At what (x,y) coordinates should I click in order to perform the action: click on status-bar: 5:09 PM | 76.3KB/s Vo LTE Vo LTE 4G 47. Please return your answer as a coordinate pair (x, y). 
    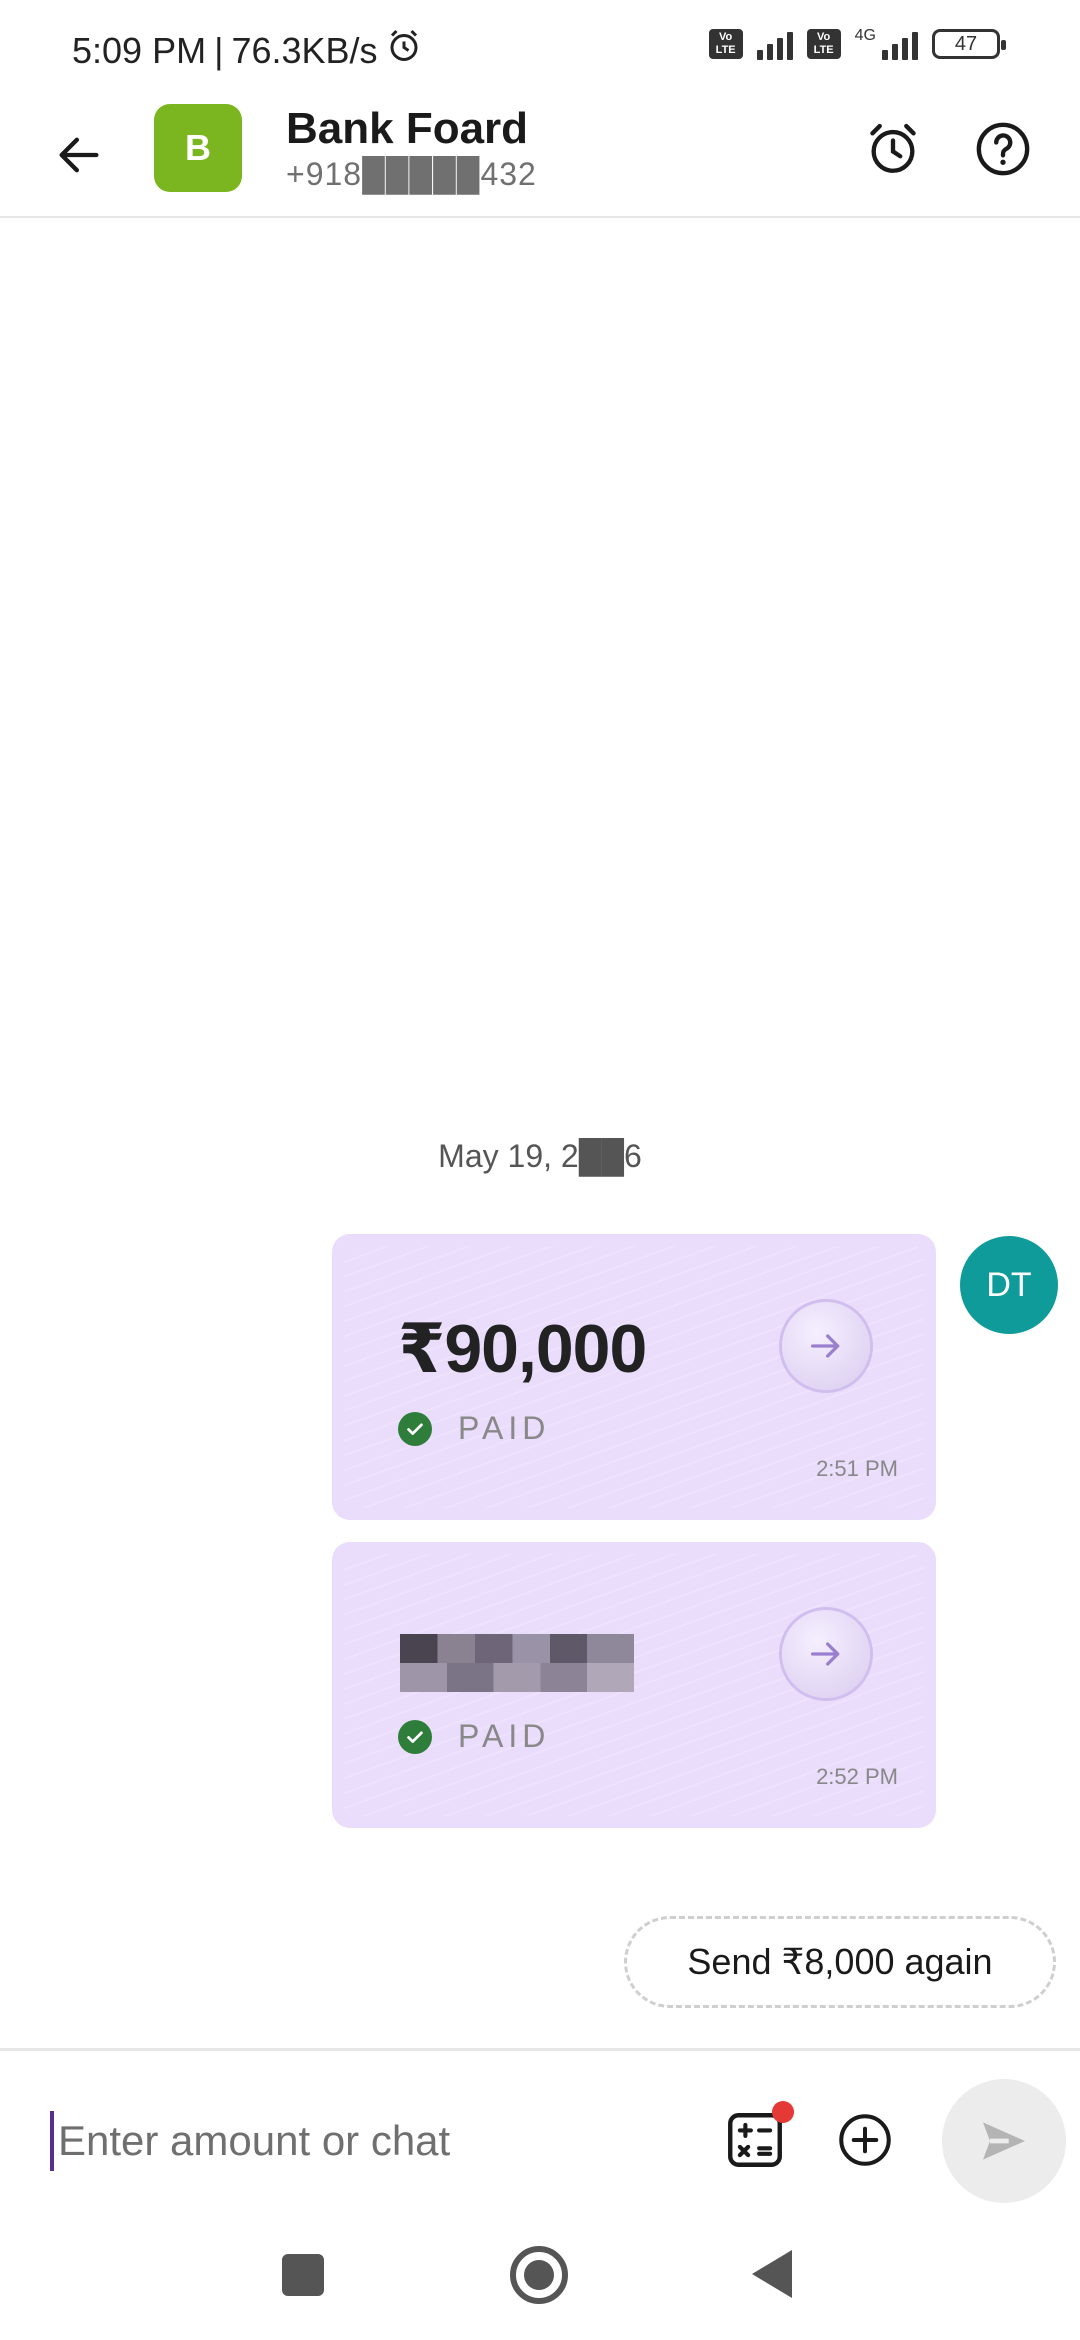
    Looking at the image, I should click on (540, 48).